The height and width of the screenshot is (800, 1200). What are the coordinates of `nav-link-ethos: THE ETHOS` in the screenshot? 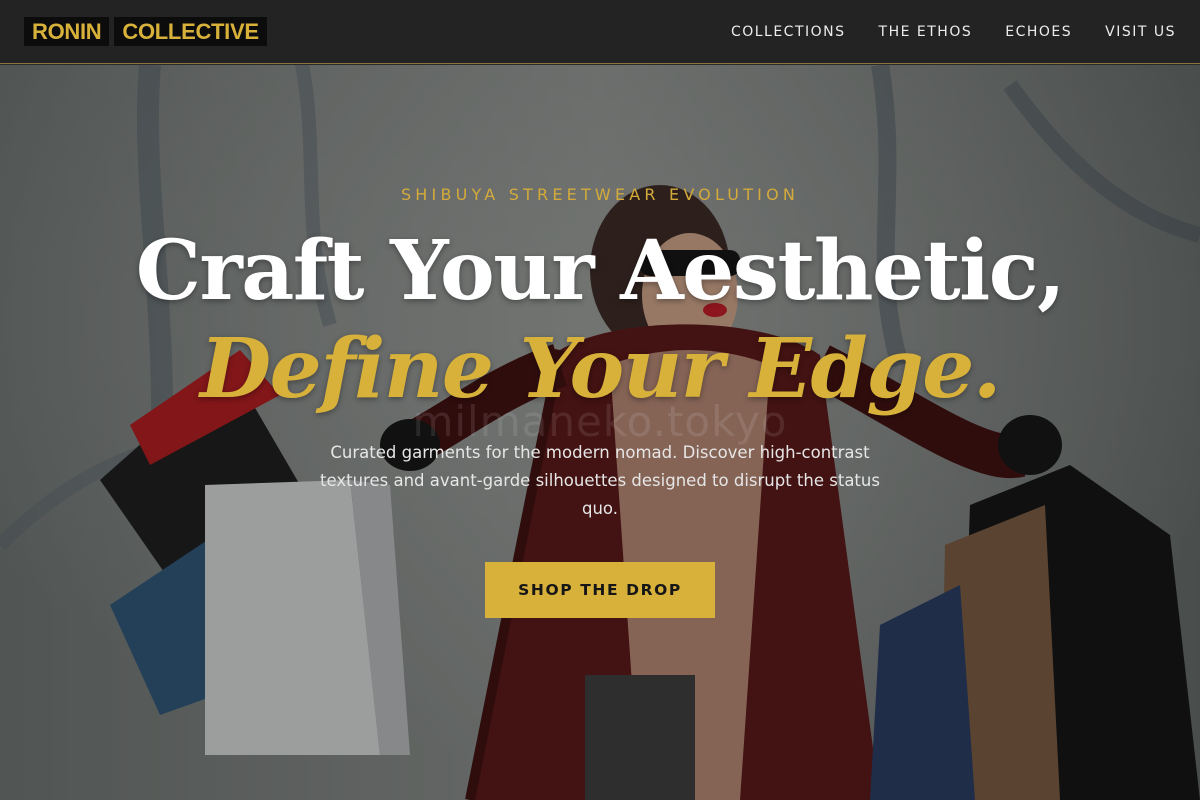 It's located at (926, 32).